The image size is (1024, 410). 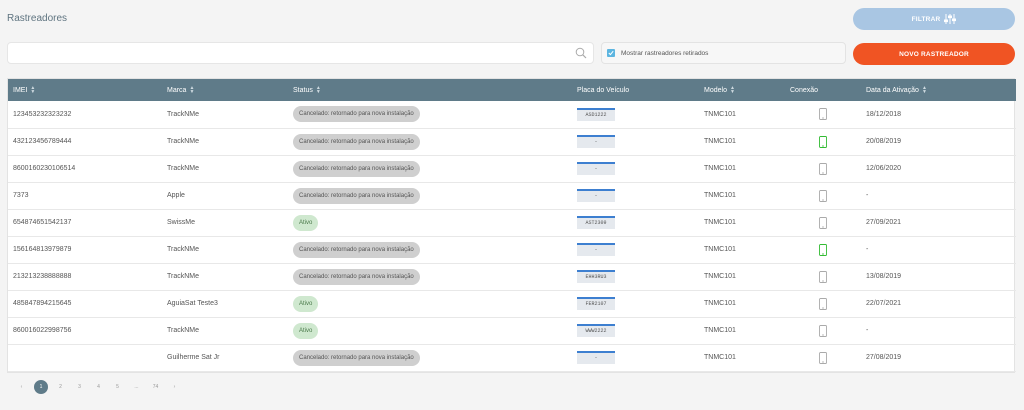 I want to click on col-header-status: Status ▲ ▼, so click(x=430, y=90).